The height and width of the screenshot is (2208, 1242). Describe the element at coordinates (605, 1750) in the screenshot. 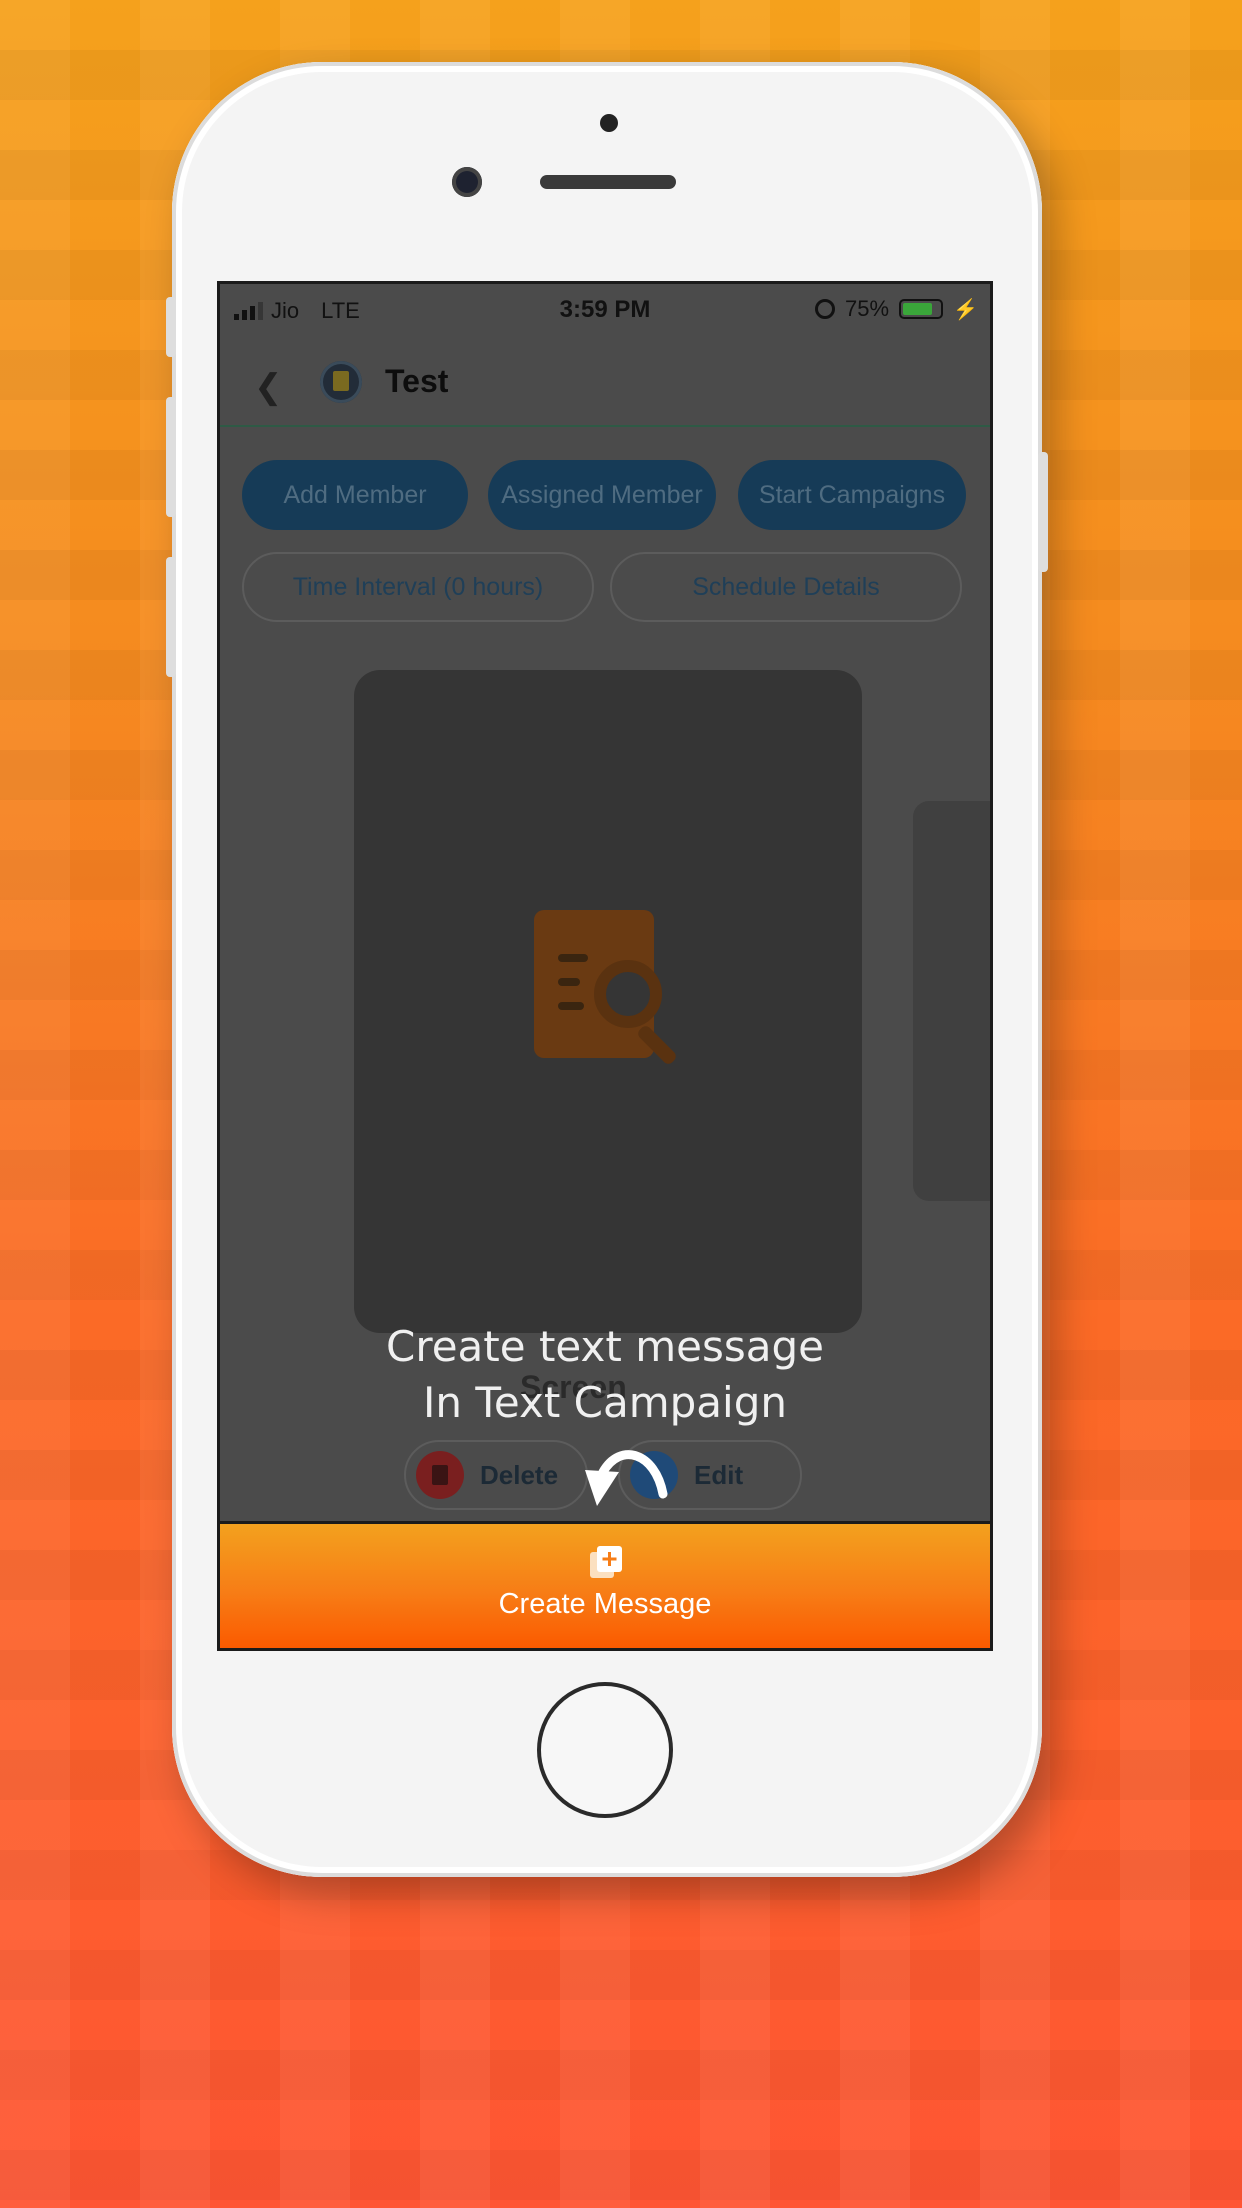

I see `home-button` at that location.